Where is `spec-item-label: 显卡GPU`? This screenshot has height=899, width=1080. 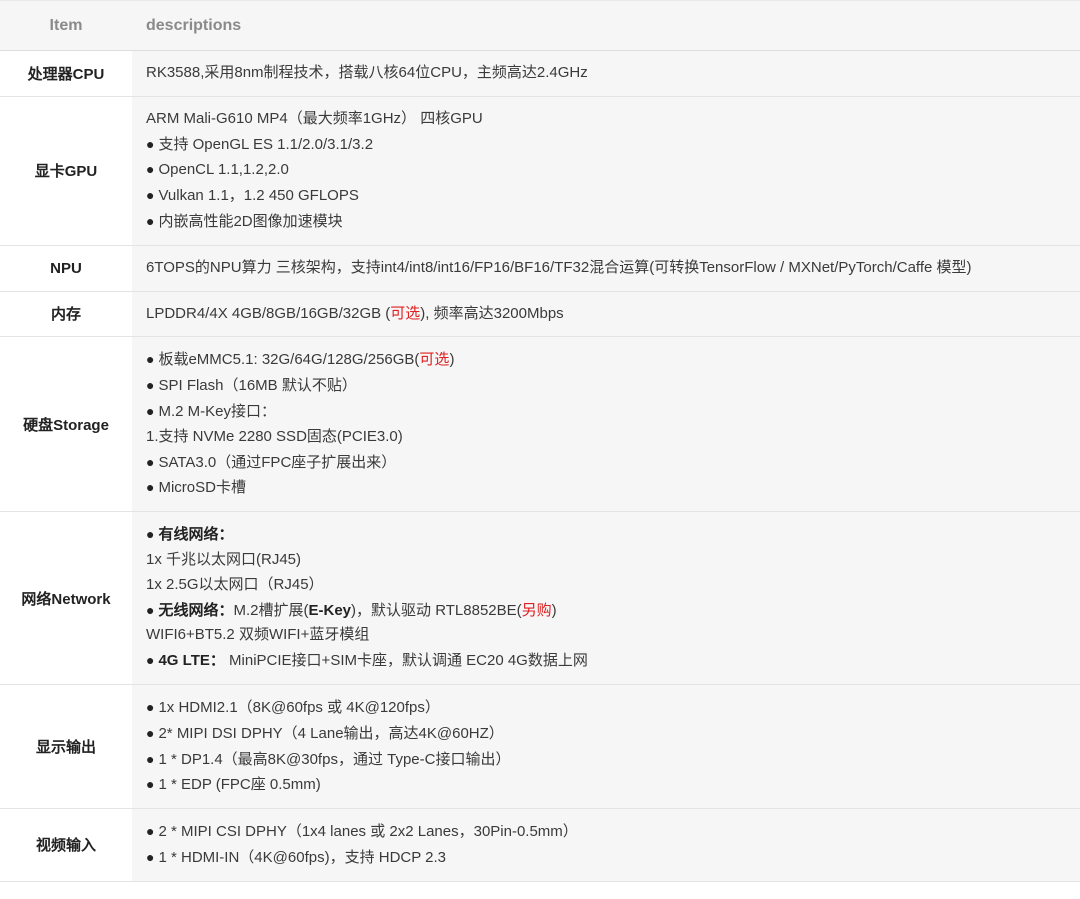
spec-item-label: 显卡GPU is located at coordinates (66, 171).